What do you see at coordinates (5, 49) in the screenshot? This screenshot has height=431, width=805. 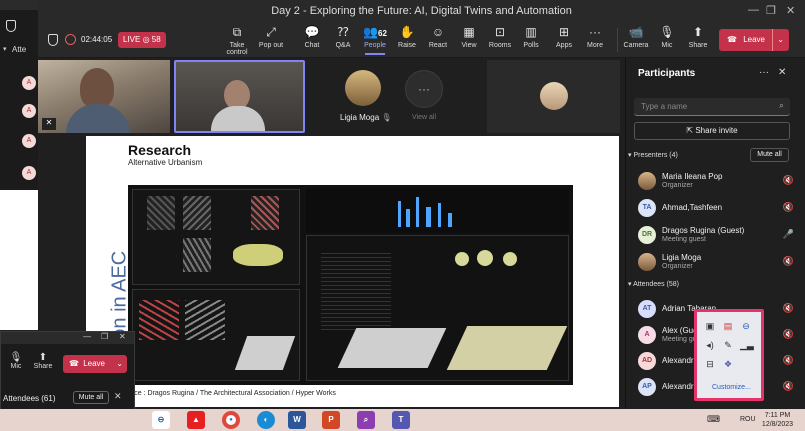 I see `chevron-down-icon: ▾` at bounding box center [5, 49].